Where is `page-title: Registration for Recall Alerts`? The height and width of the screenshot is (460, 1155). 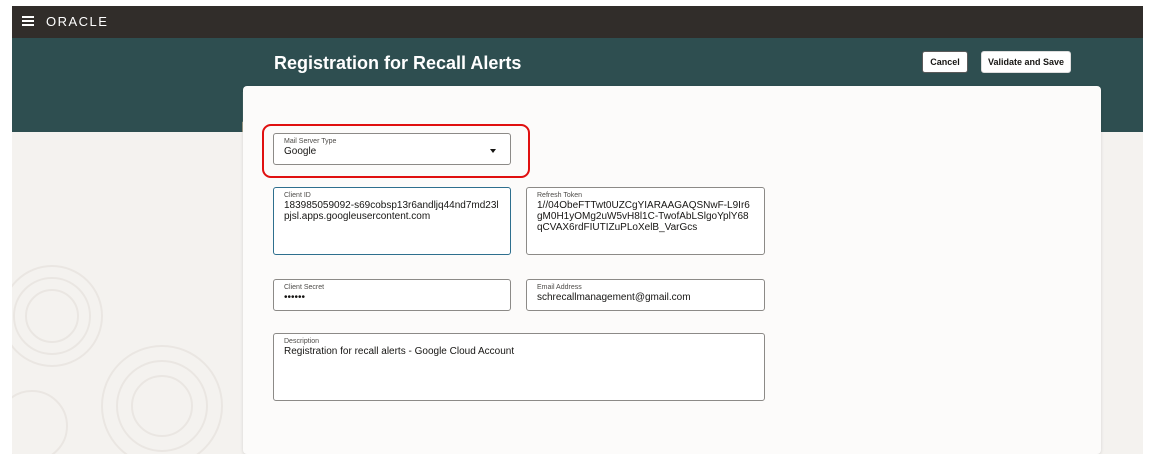
page-title: Registration for Recall Alerts is located at coordinates (398, 63).